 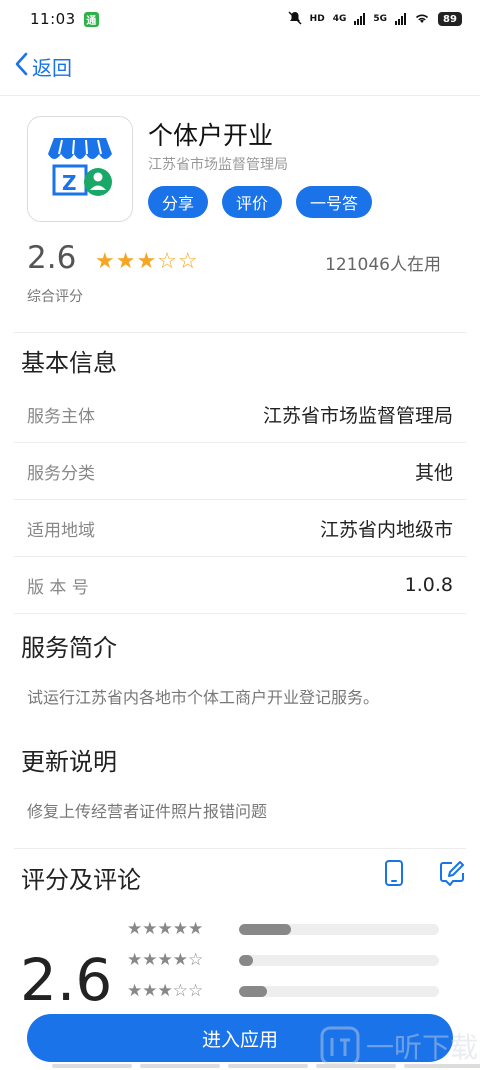 What do you see at coordinates (423, 873) in the screenshot?
I see `review-actions` at bounding box center [423, 873].